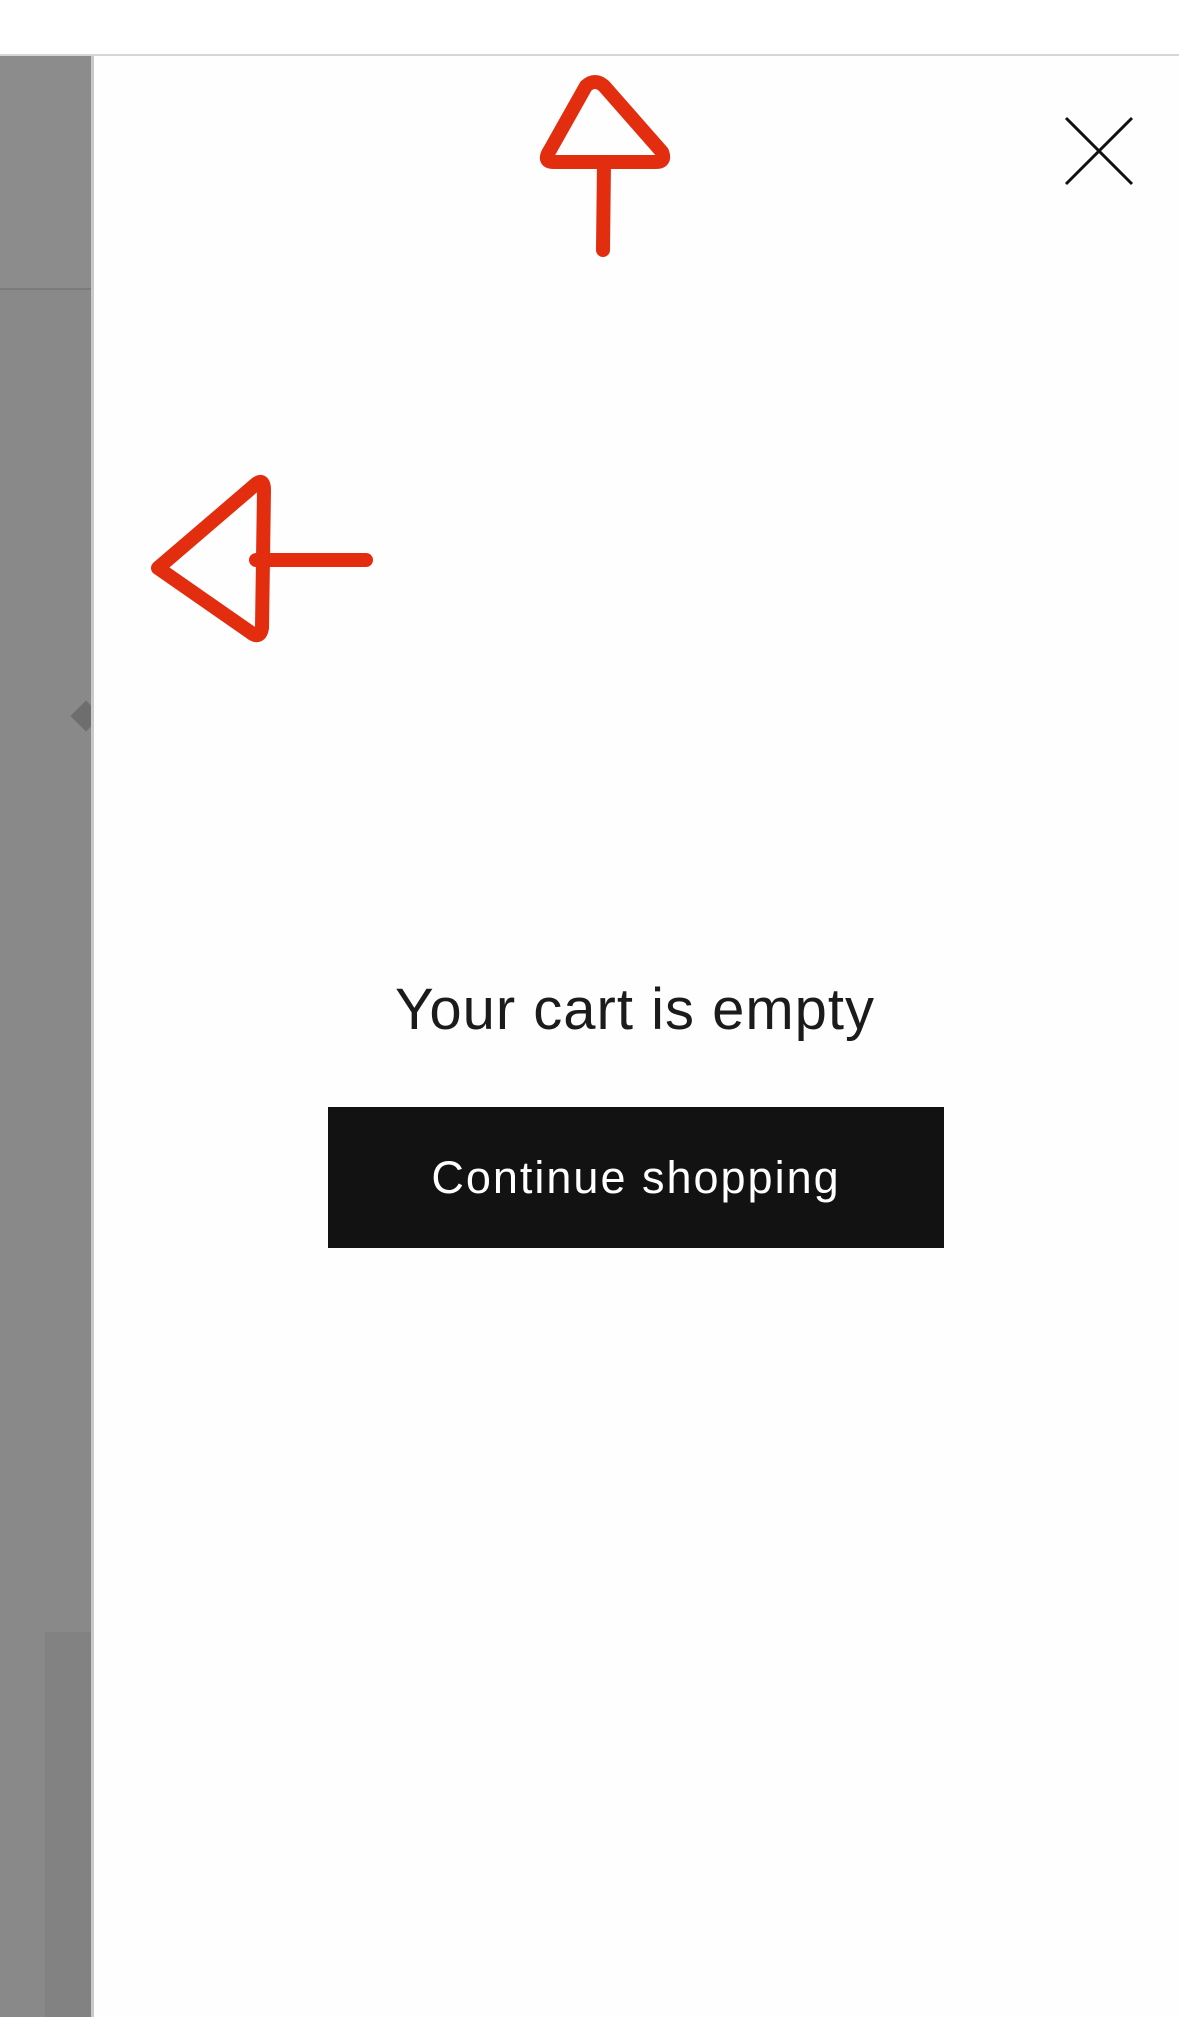  I want to click on close-icon, so click(1099, 151).